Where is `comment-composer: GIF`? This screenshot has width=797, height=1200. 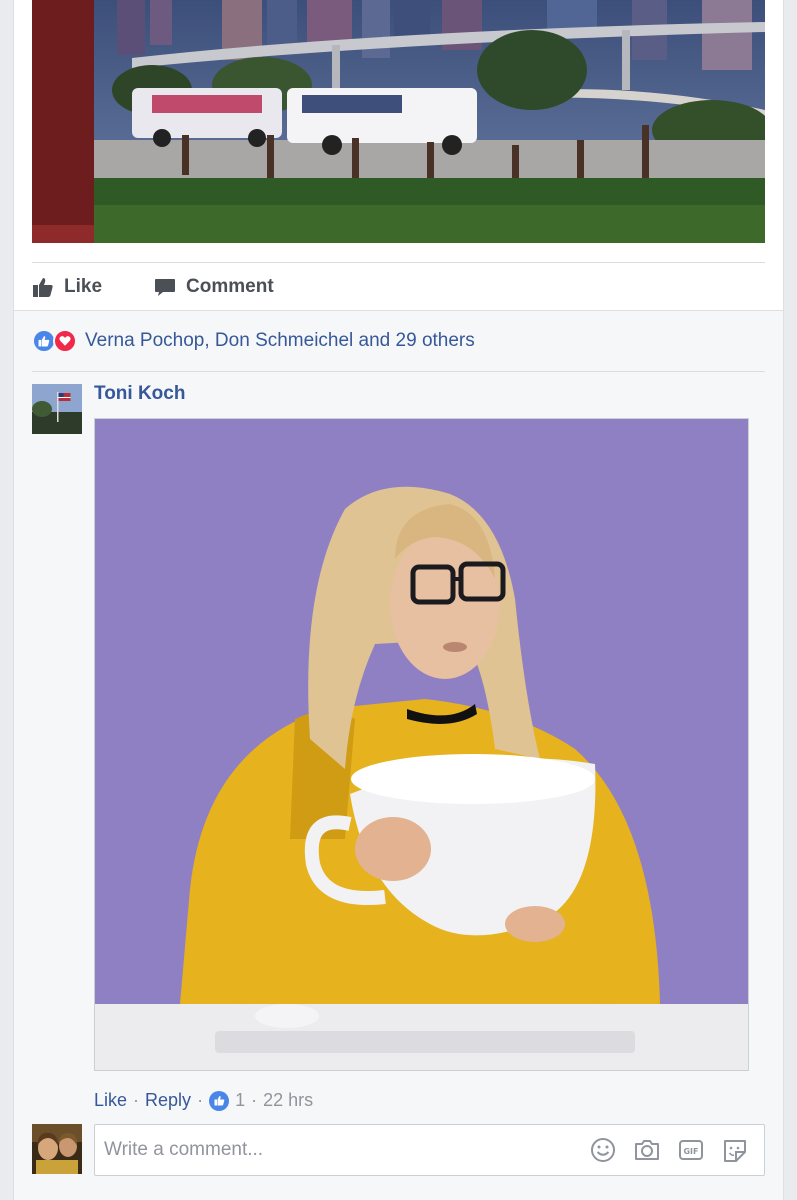
comment-composer: GIF is located at coordinates (429, 1150).